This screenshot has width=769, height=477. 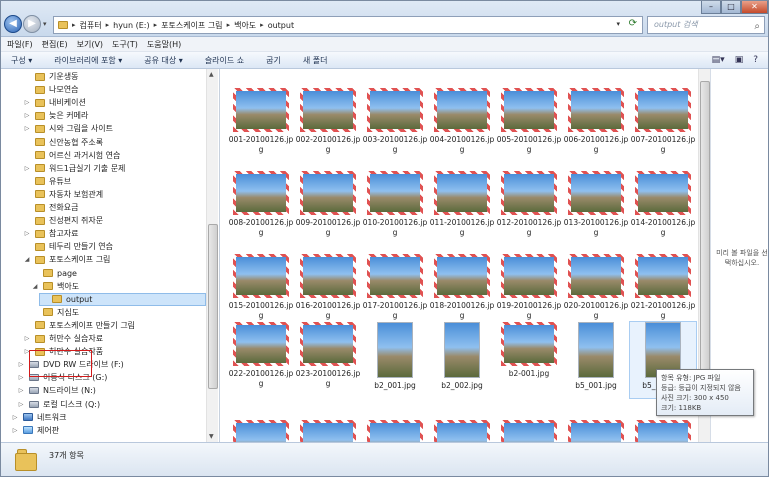 What do you see at coordinates (245, 25) in the screenshot?
I see `breadcrumb-baekado: 백아도` at bounding box center [245, 25].